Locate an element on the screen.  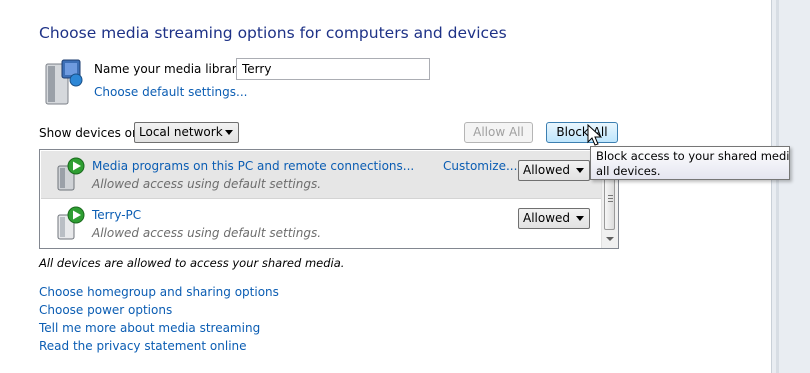
show-devices-label: Show devices on: is located at coordinates (91, 133).